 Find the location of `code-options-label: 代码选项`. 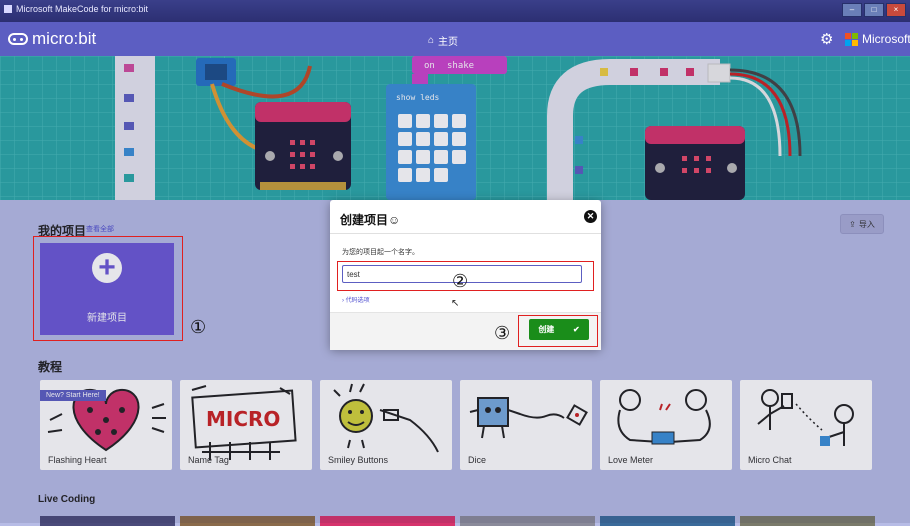

code-options-label: 代码选项 is located at coordinates (357, 301).